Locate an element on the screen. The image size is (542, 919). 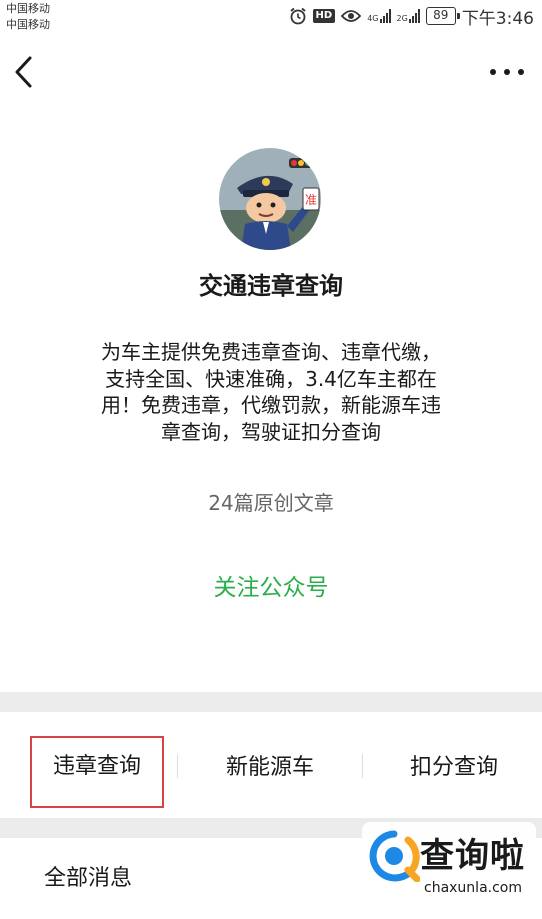
eye-icon is located at coordinates (351, 16).